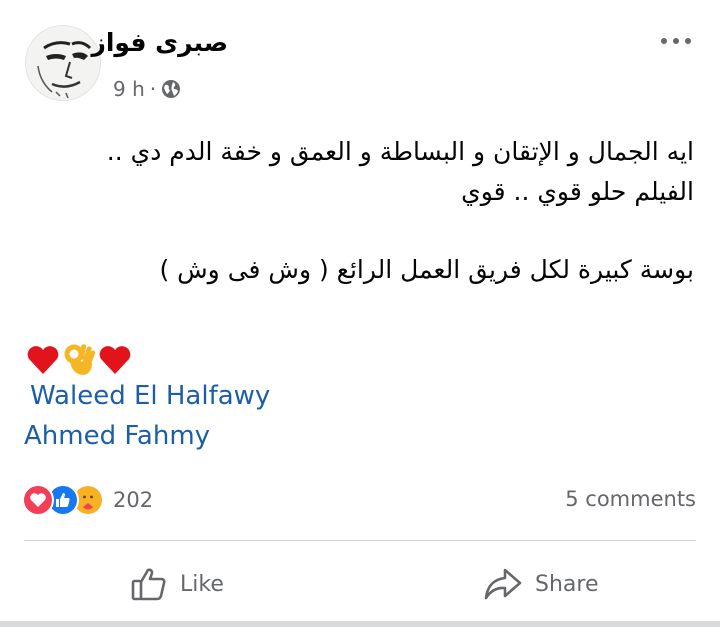 The width and height of the screenshot is (720, 627). What do you see at coordinates (129, 89) in the screenshot?
I see `post-time: 9 h` at bounding box center [129, 89].